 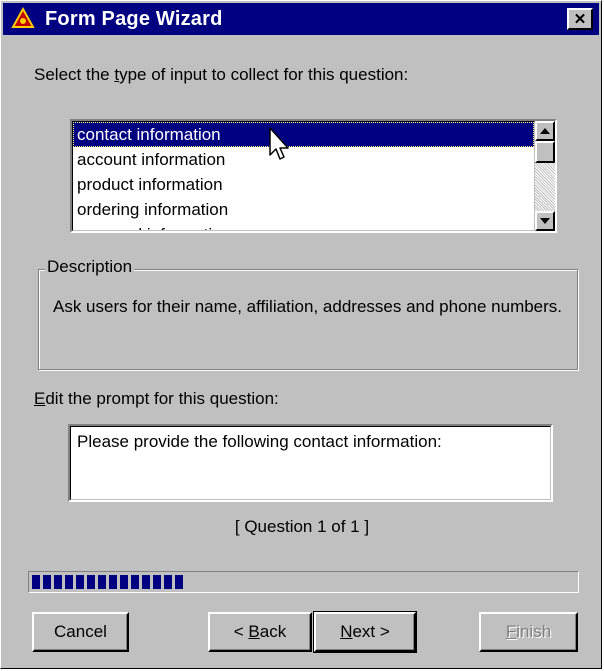 I want to click on list-item: product information, so click(x=303, y=184).